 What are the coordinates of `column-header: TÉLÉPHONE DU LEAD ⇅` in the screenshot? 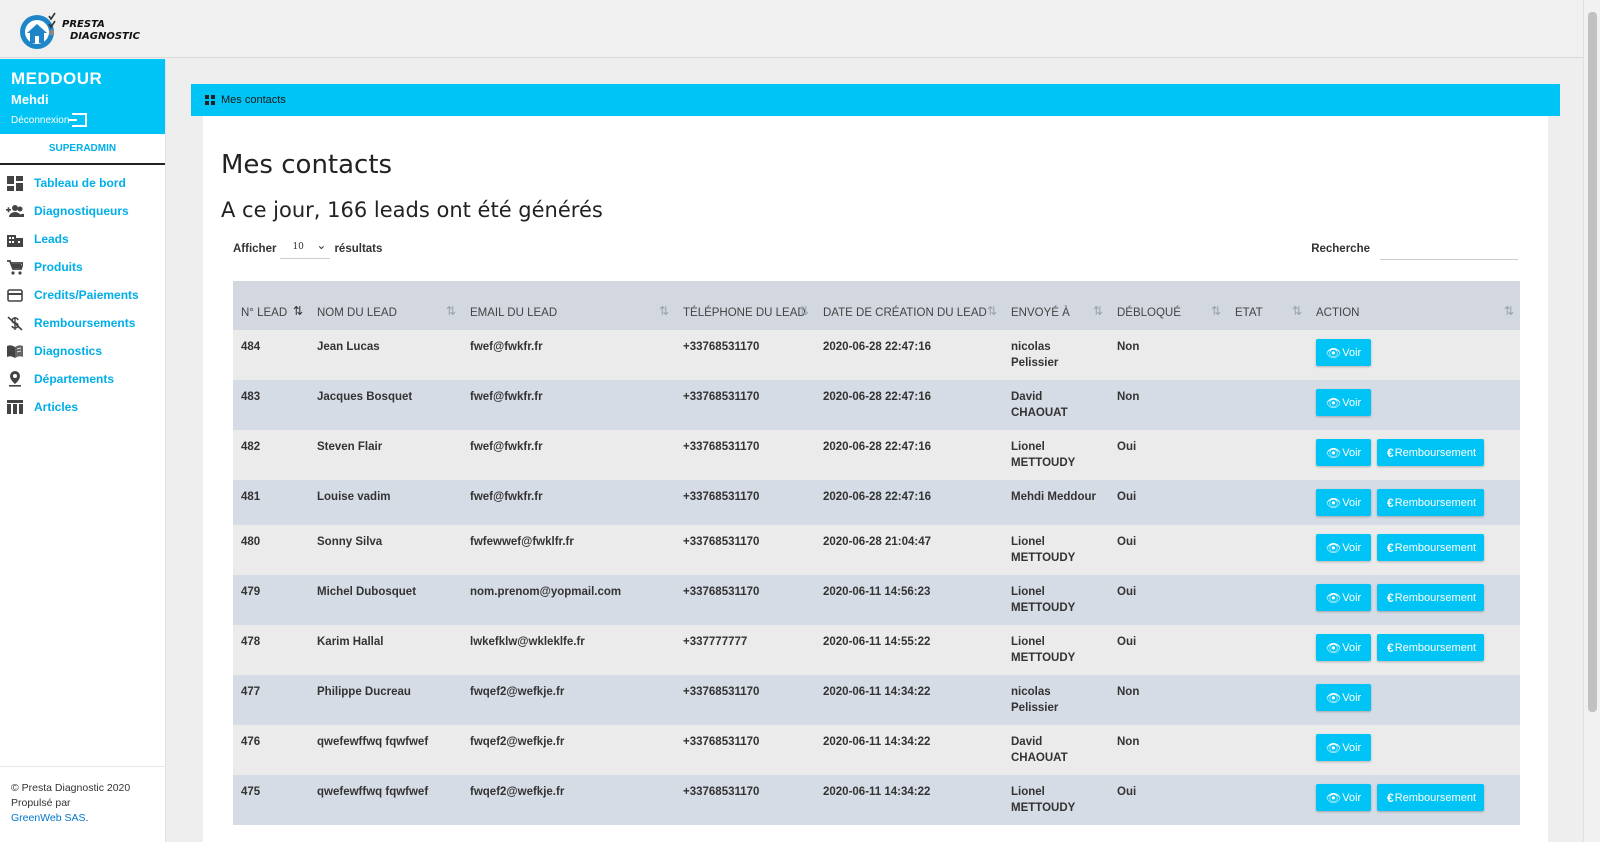 It's located at (745, 305).